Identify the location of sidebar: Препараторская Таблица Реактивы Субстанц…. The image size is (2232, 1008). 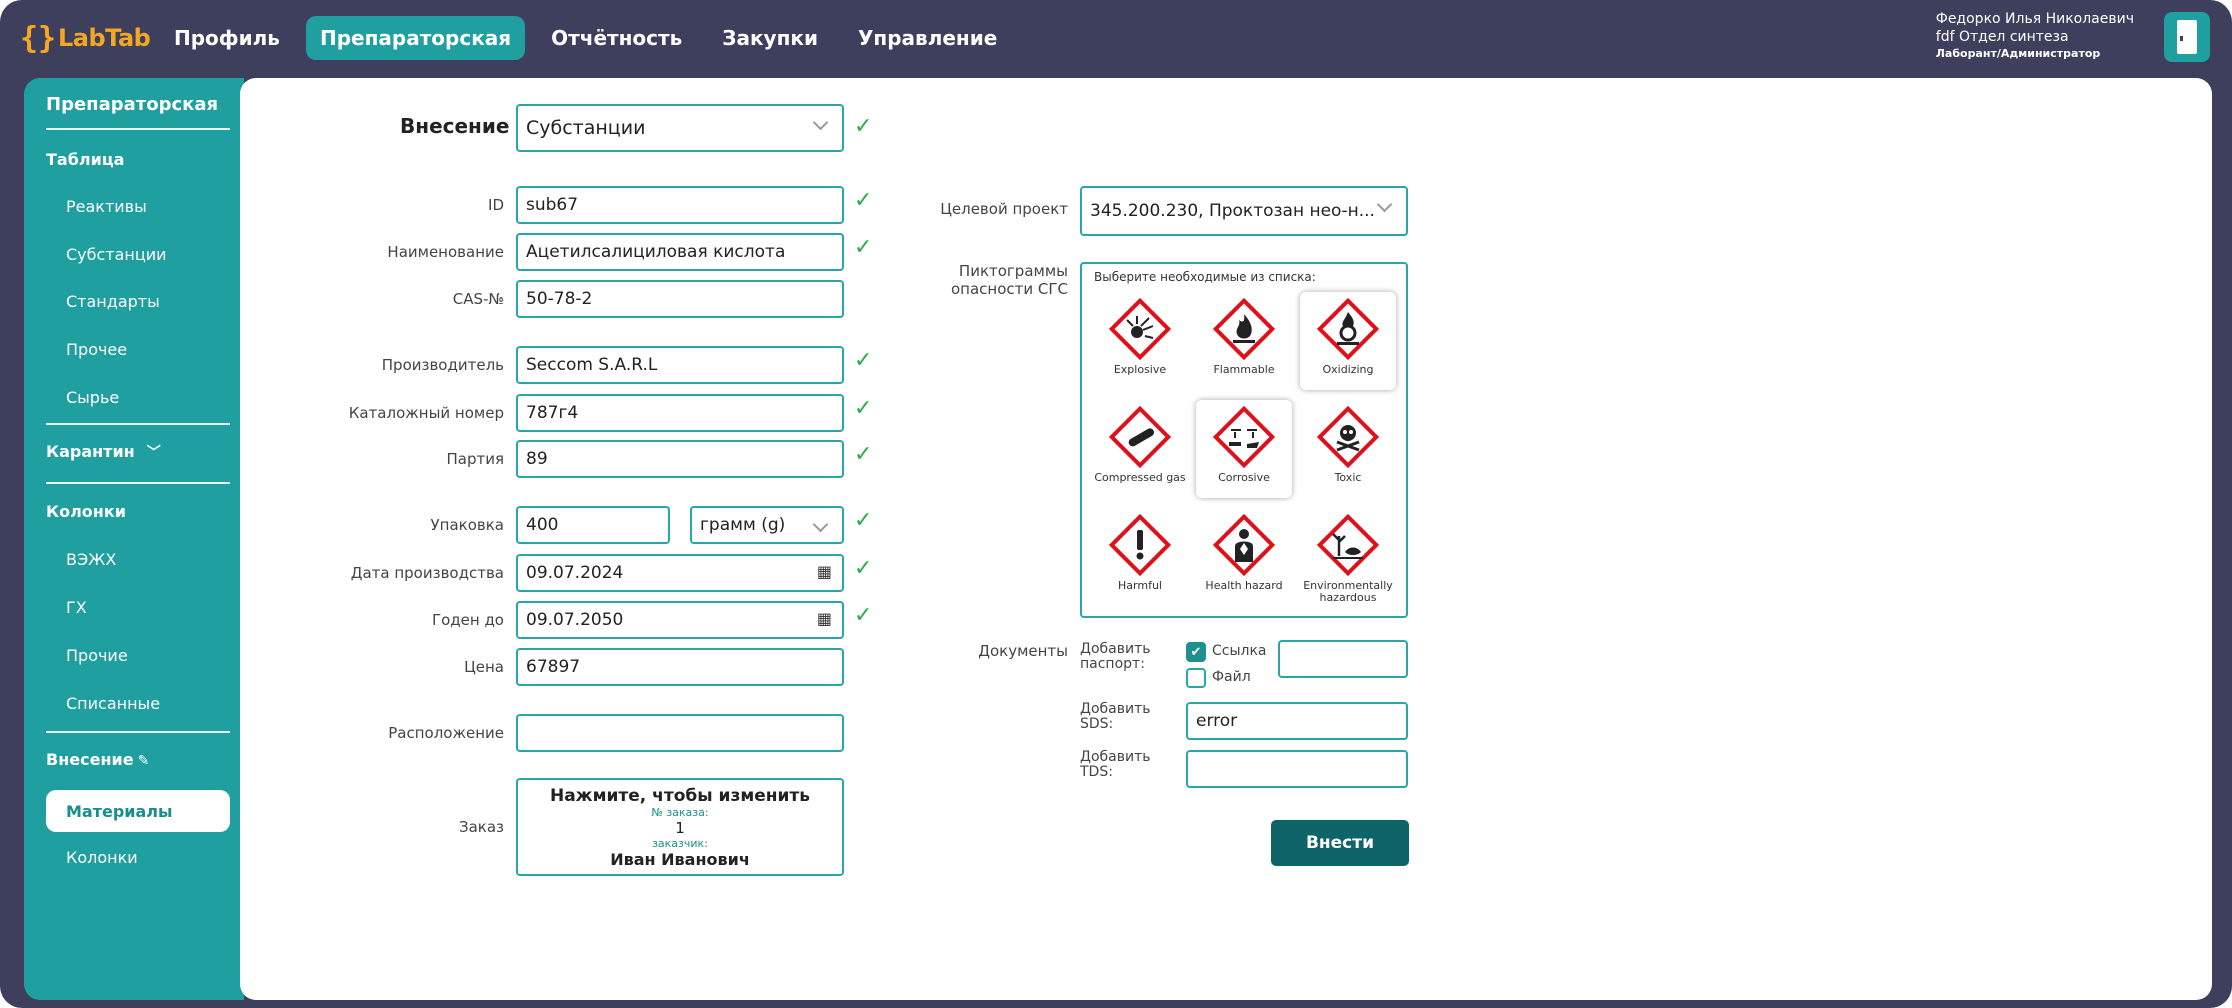
(134, 539).